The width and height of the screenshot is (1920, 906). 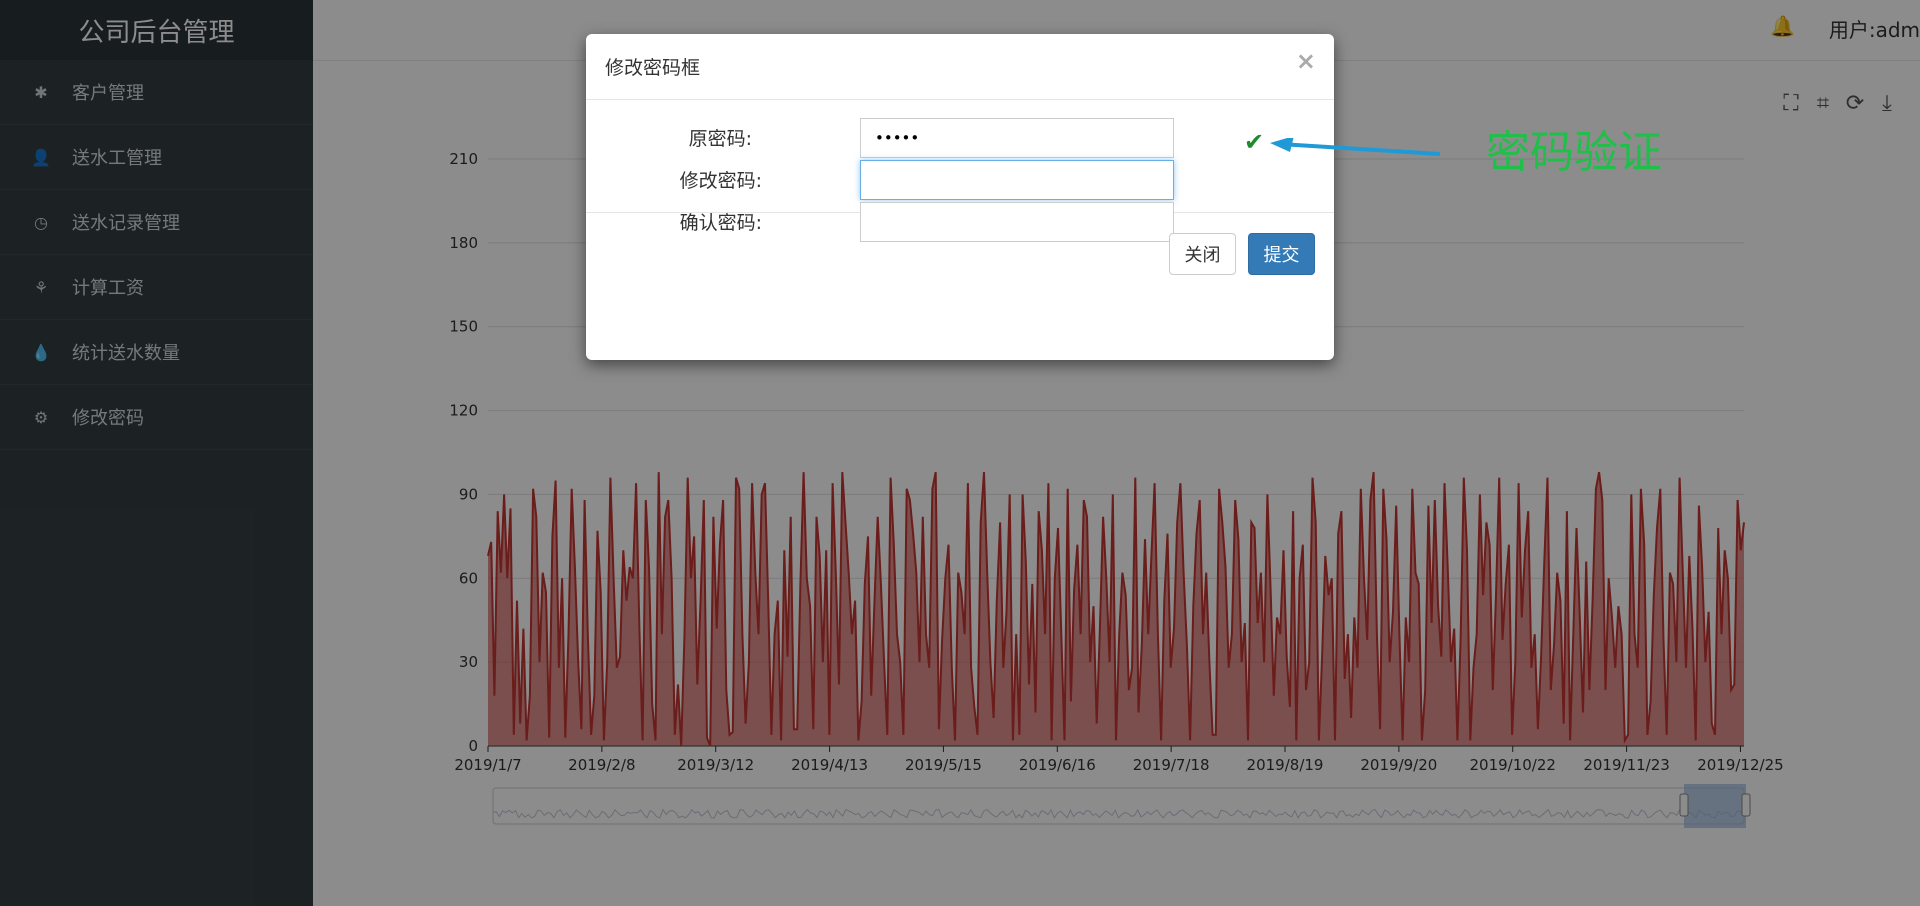 I want to click on annotation-arrow-icon, so click(x=1355, y=147).